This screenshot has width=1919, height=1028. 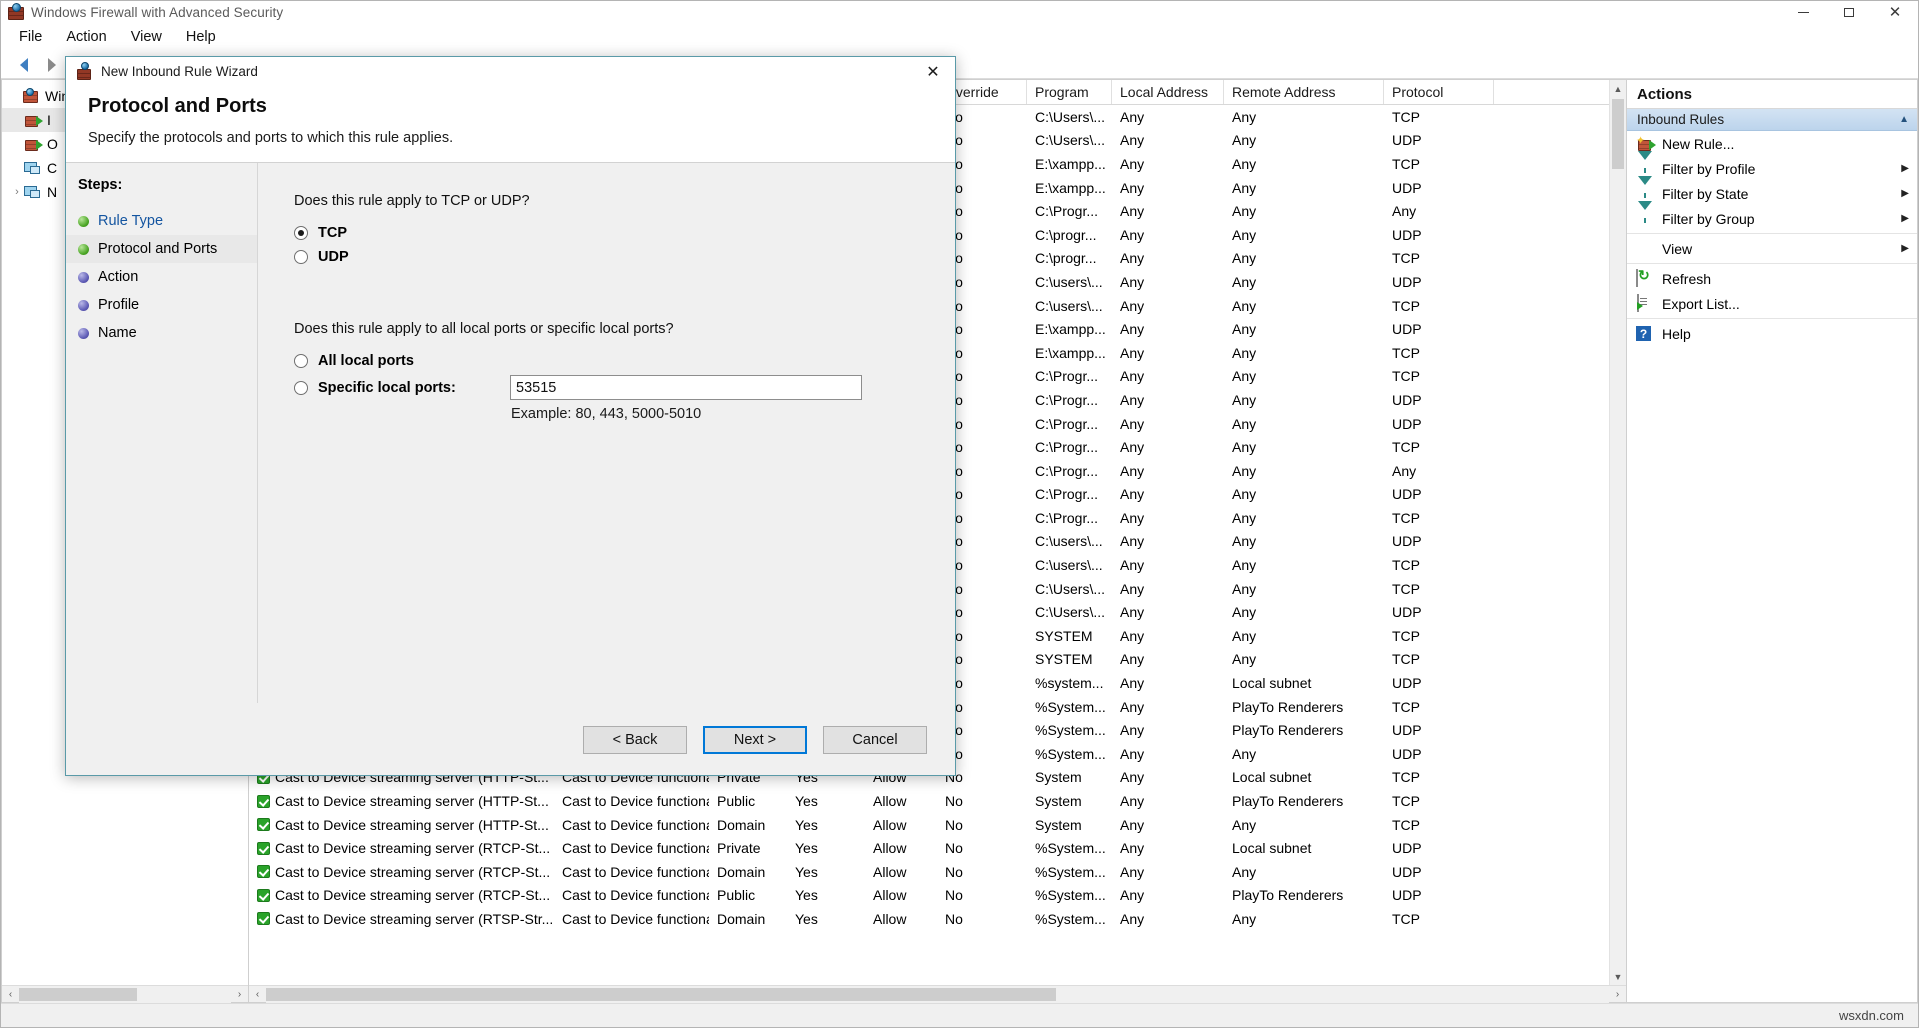 What do you see at coordinates (1618, 134) in the screenshot?
I see `vscroll-thumb` at bounding box center [1618, 134].